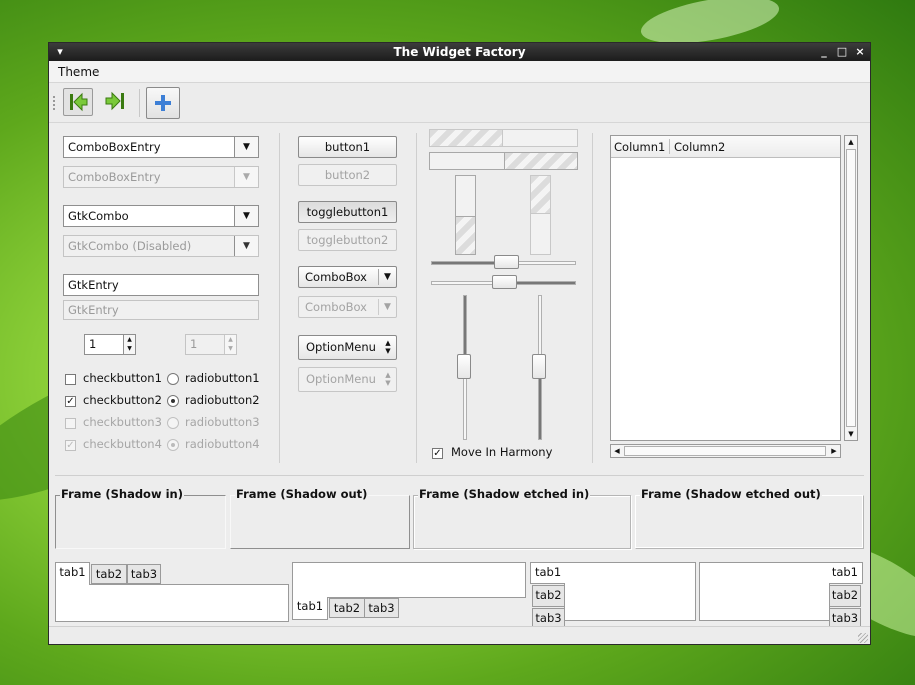 The image size is (915, 685). Describe the element at coordinates (336, 307) in the screenshot. I see `combobox-disabled-label: ComboBox` at that location.